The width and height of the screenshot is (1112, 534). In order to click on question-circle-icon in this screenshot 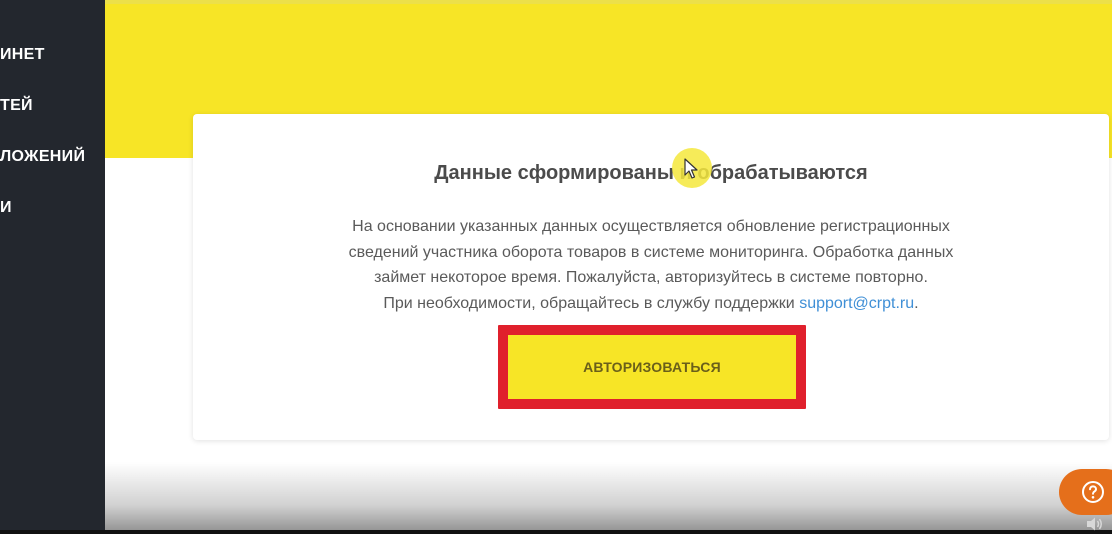, I will do `click(1093, 492)`.